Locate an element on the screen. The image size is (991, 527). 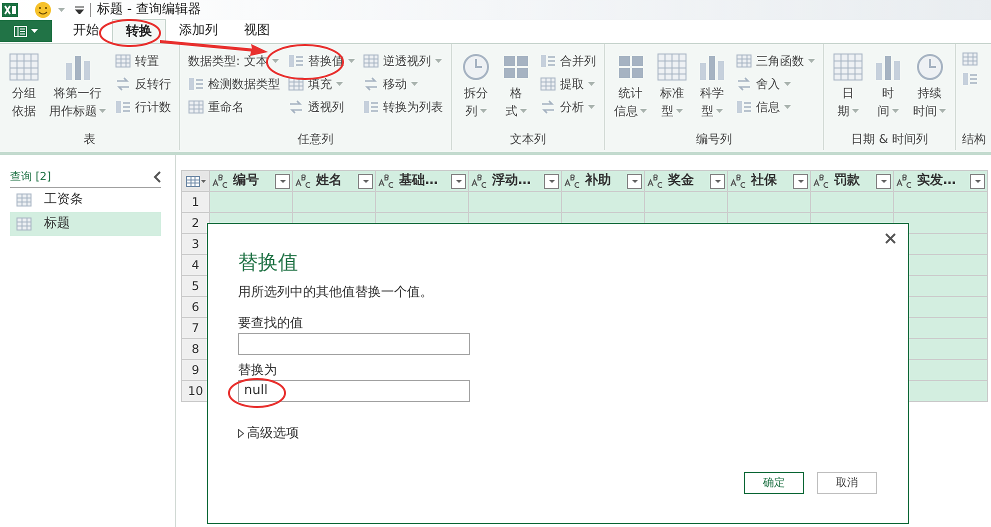
advanced-options-toggle: 高级选项 is located at coordinates (268, 433).